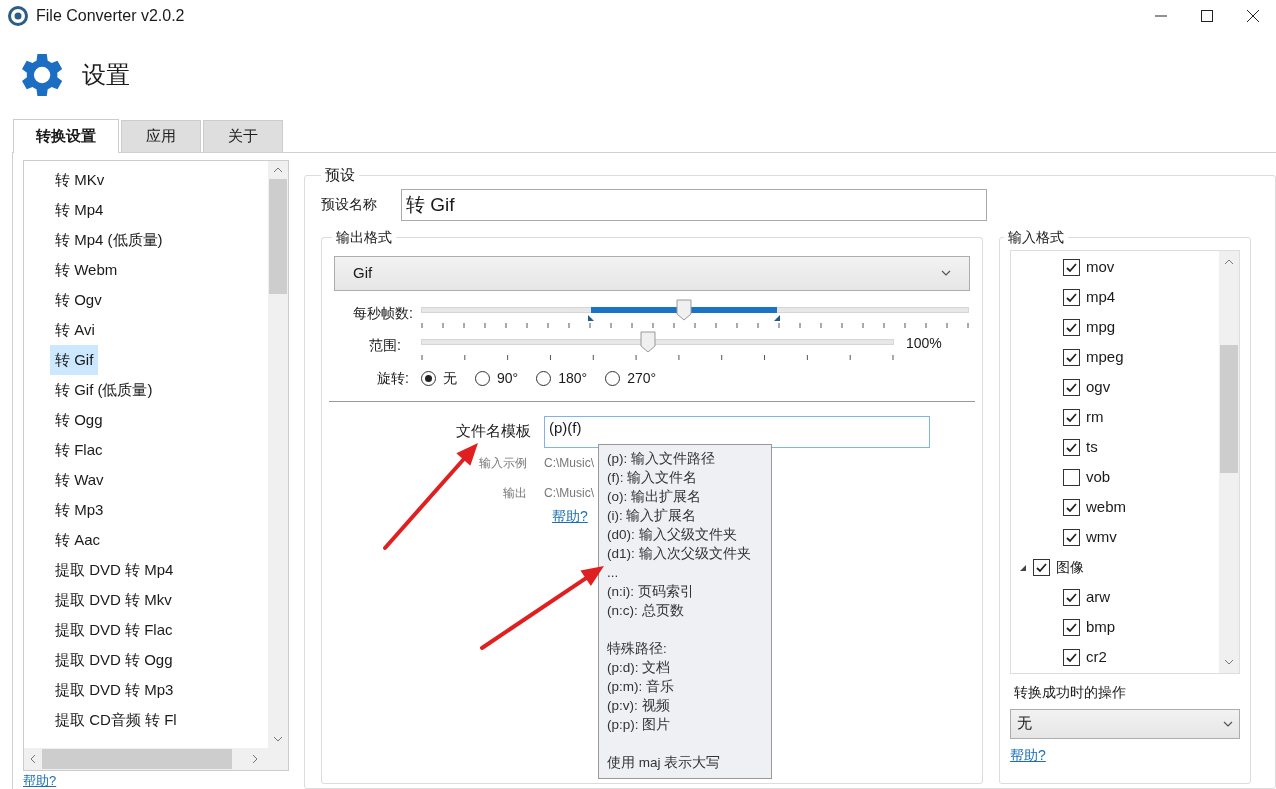 Image resolution: width=1276 pixels, height=789 pixels. What do you see at coordinates (924, 343) in the screenshot?
I see `slider-value: 100%` at bounding box center [924, 343].